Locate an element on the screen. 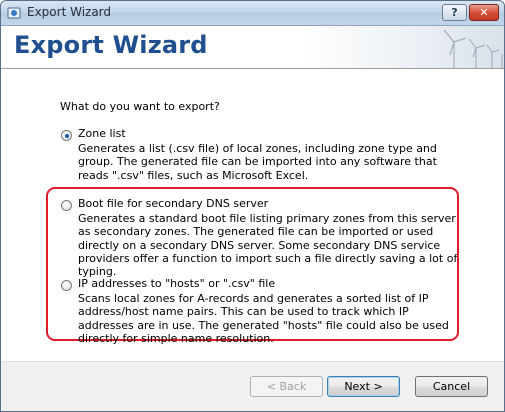  wind-turbines-illustration is located at coordinates (404, 47).